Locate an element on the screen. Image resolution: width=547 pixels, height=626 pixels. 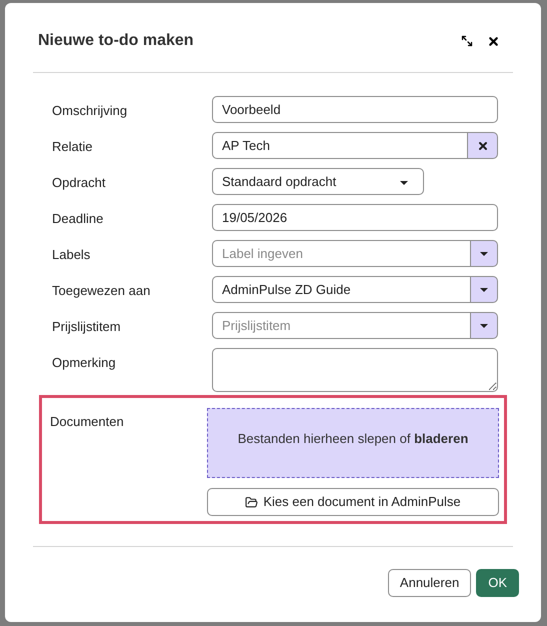
relation-field: AP Tech is located at coordinates (339, 145).